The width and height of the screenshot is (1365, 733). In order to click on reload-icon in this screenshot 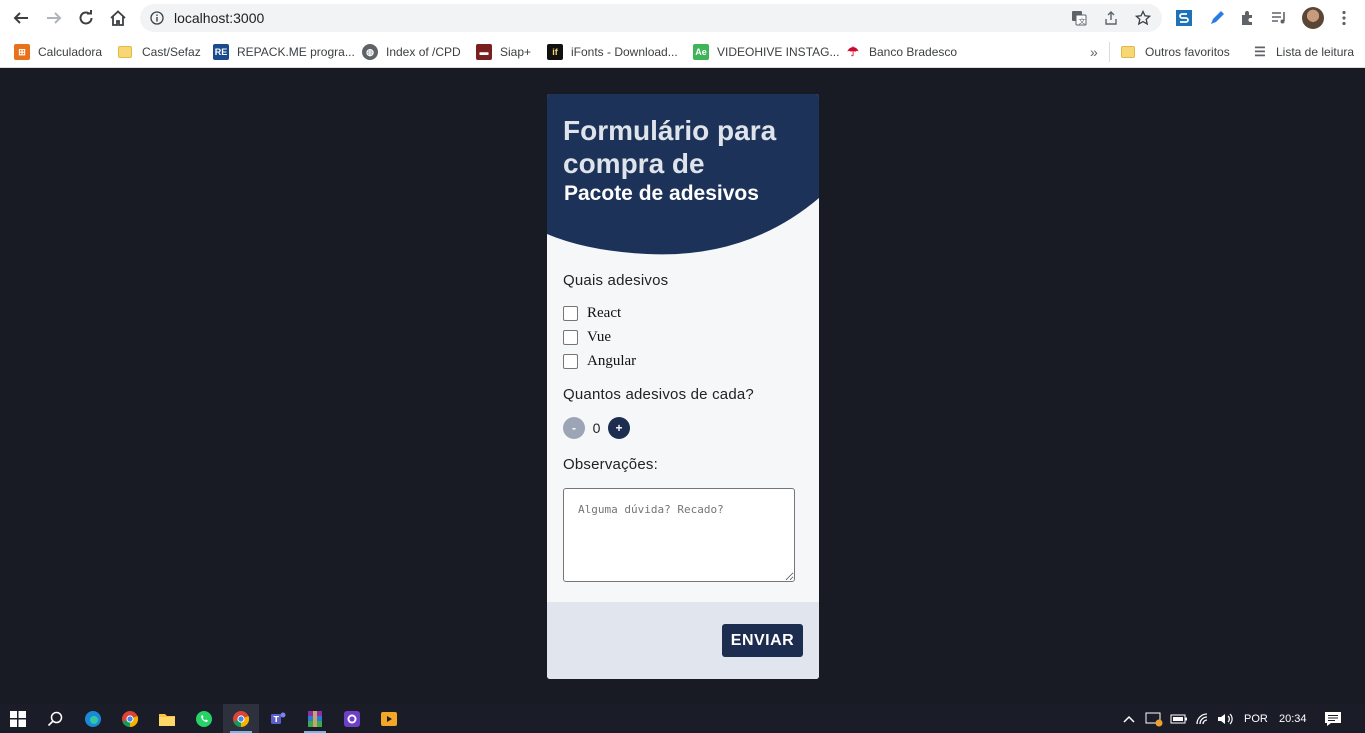, I will do `click(86, 18)`.